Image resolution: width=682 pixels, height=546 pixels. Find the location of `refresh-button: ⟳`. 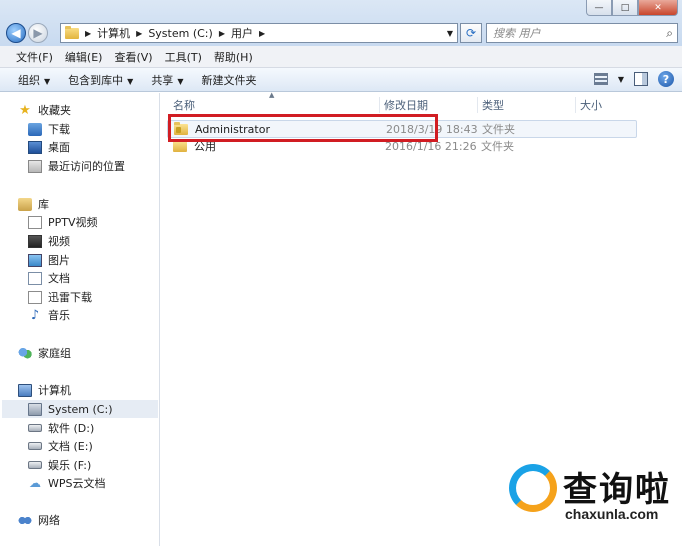

refresh-button: ⟳ is located at coordinates (471, 33).